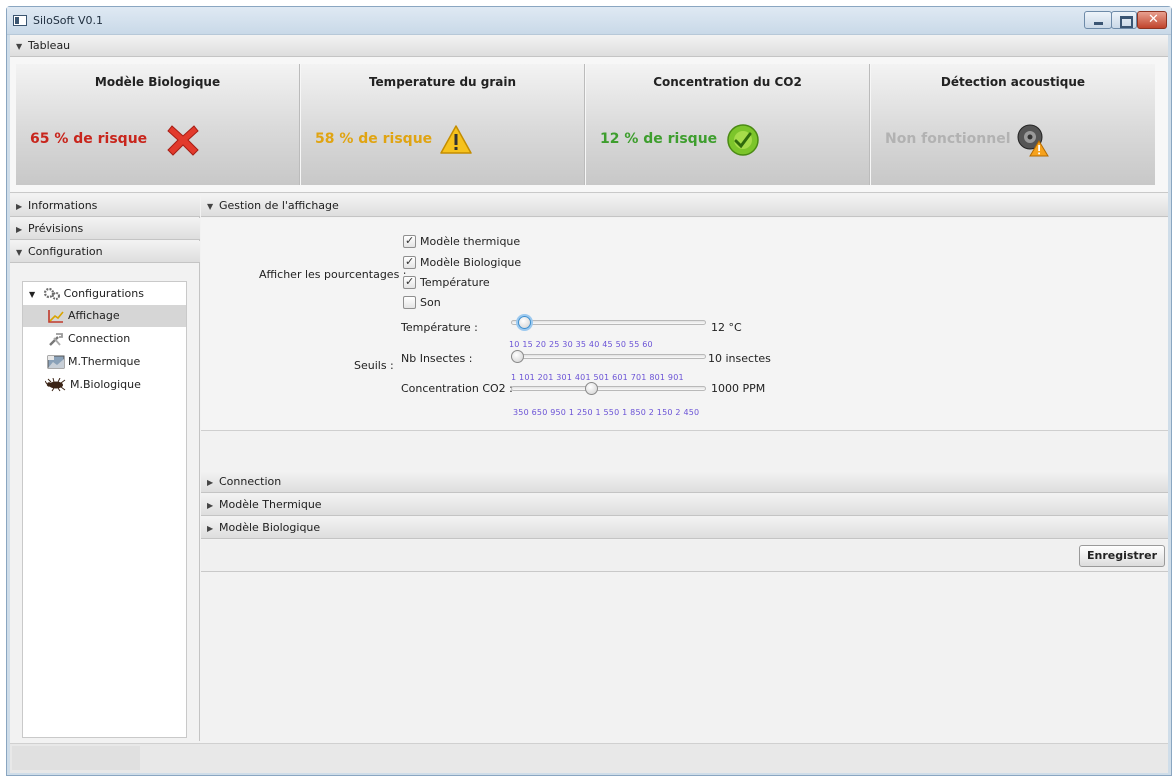 The height and width of the screenshot is (776, 1172). Describe the element at coordinates (49, 45) in the screenshot. I see `tableau-pane-title: Tableau` at that location.